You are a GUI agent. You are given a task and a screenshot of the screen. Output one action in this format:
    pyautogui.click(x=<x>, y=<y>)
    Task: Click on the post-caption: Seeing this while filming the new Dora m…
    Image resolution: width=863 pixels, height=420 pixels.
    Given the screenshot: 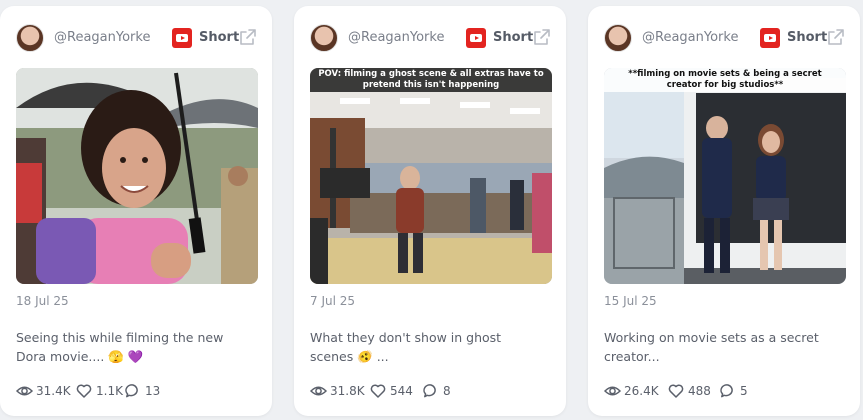 What is the action you would take?
    pyautogui.click(x=120, y=347)
    